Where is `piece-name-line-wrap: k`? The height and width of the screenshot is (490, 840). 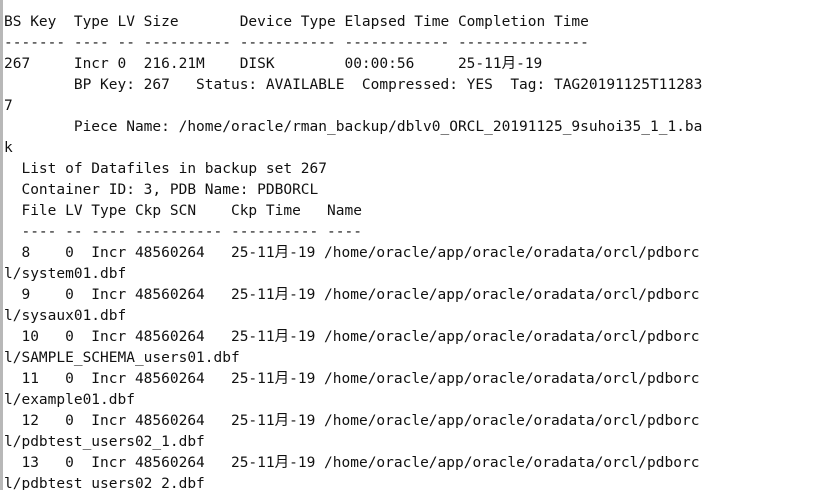 piece-name-line-wrap: k is located at coordinates (8, 148).